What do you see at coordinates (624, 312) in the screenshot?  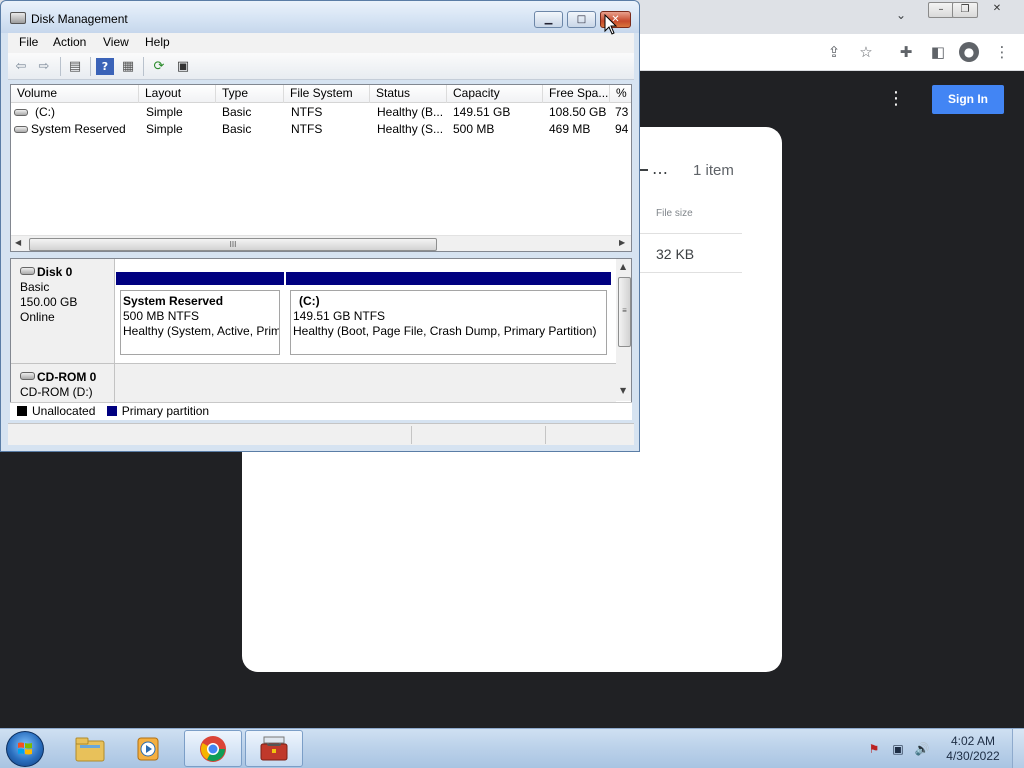 I see `scrollbar-thumb: ≡` at bounding box center [624, 312].